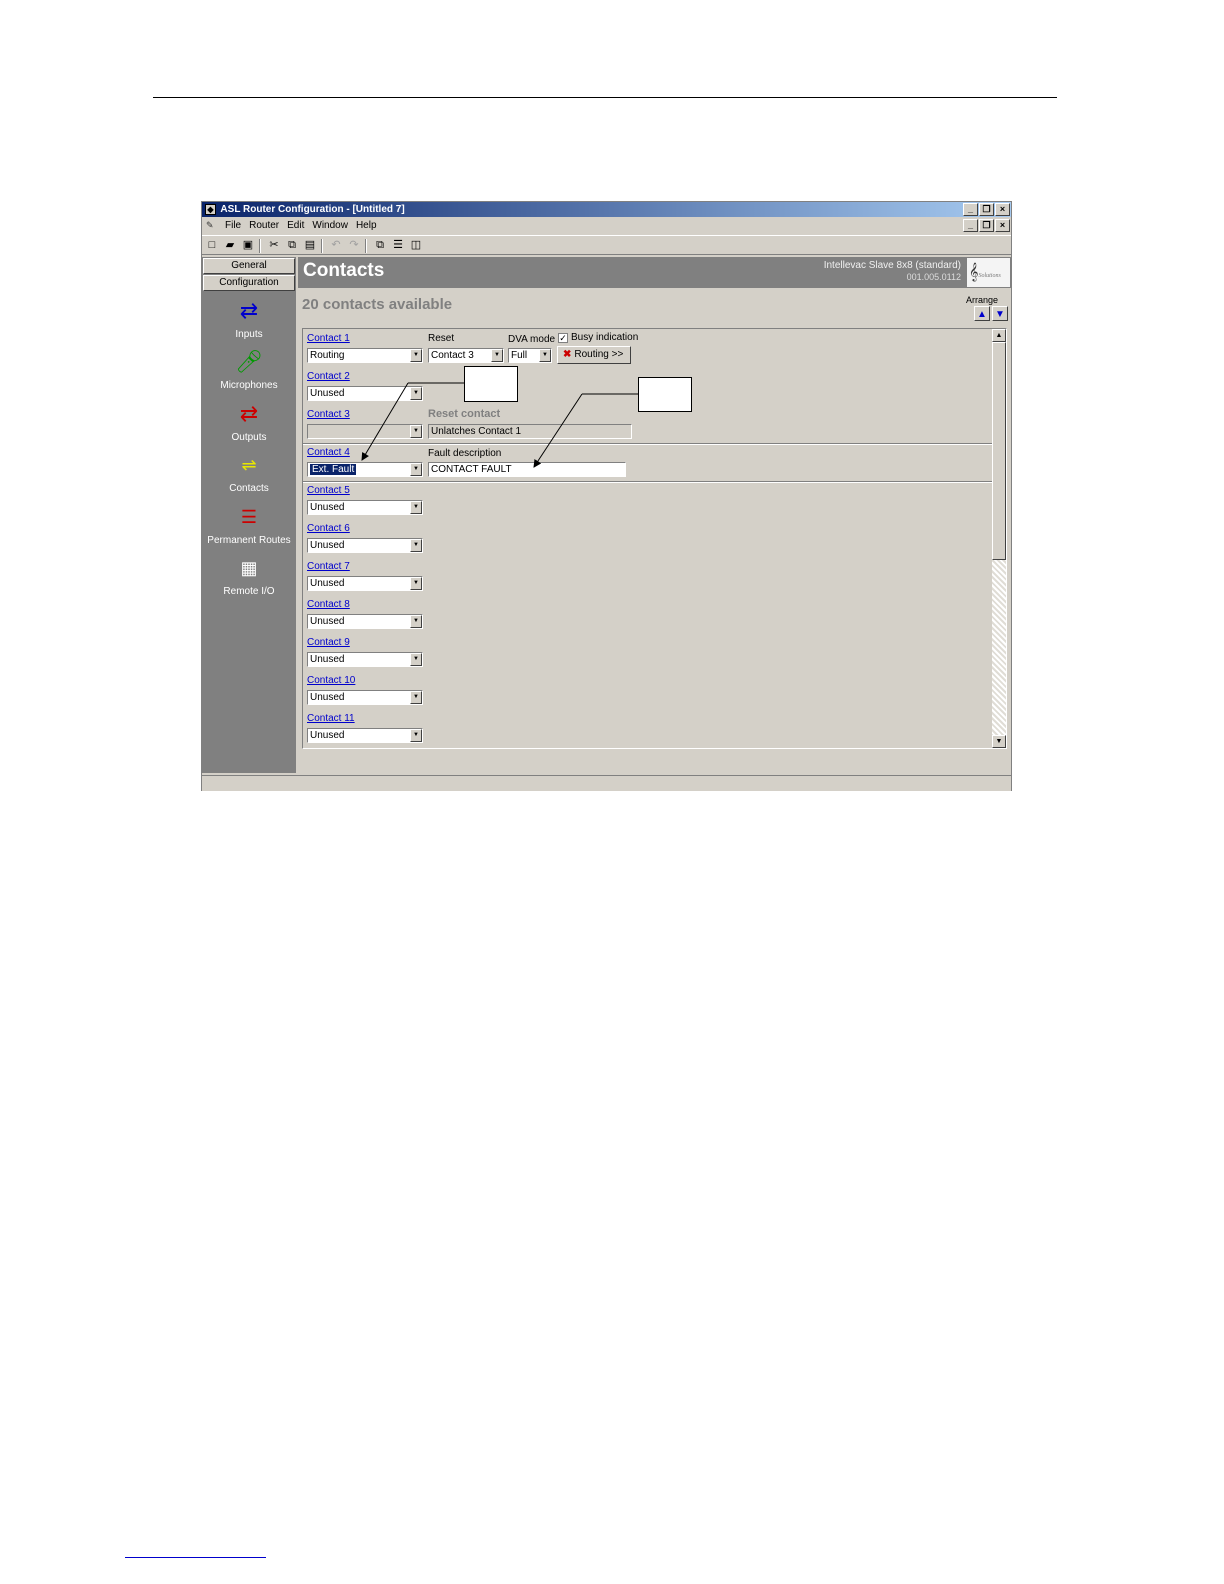  What do you see at coordinates (195, 1557) in the screenshot?
I see `footer-rule` at bounding box center [195, 1557].